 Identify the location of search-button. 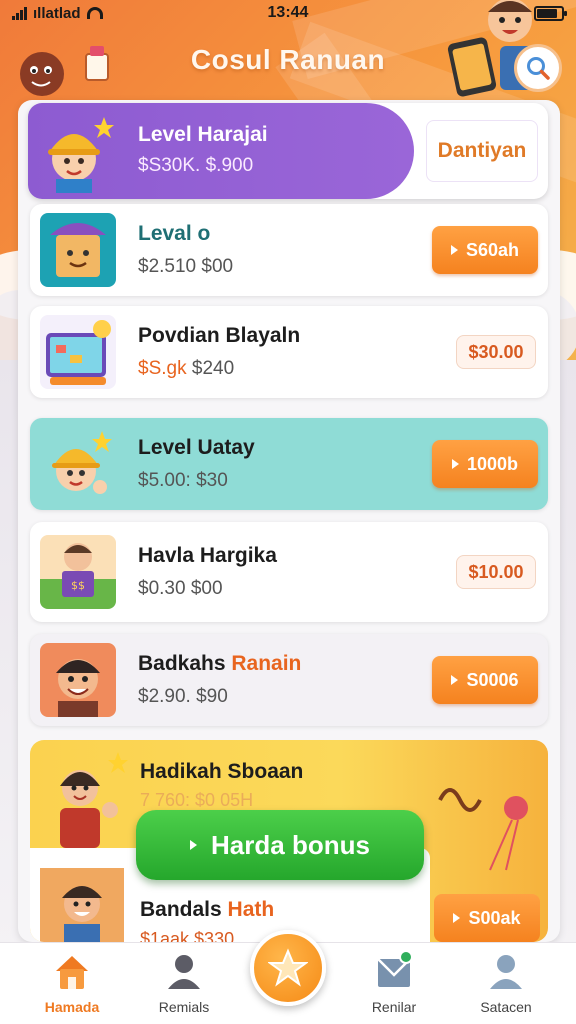
(538, 68).